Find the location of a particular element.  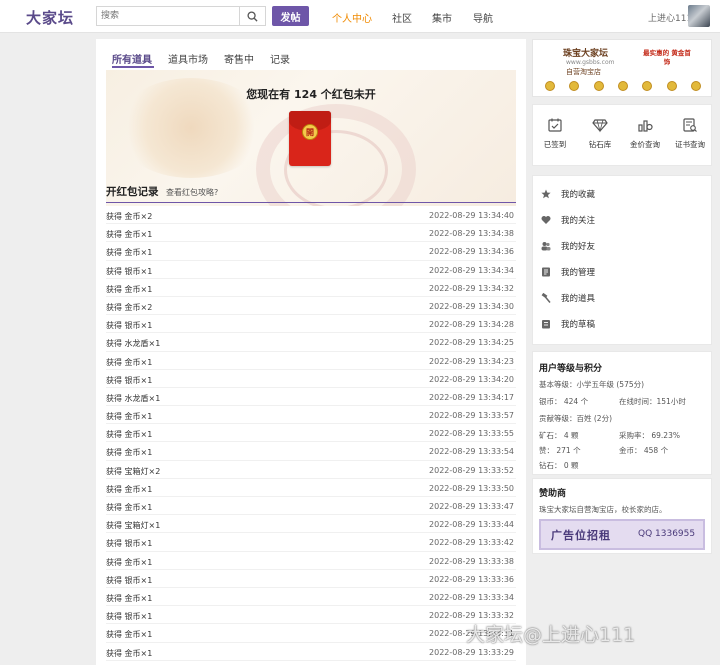

quick-links: 已签到 钻石库 金价查询 证书查询 is located at coordinates (622, 135).